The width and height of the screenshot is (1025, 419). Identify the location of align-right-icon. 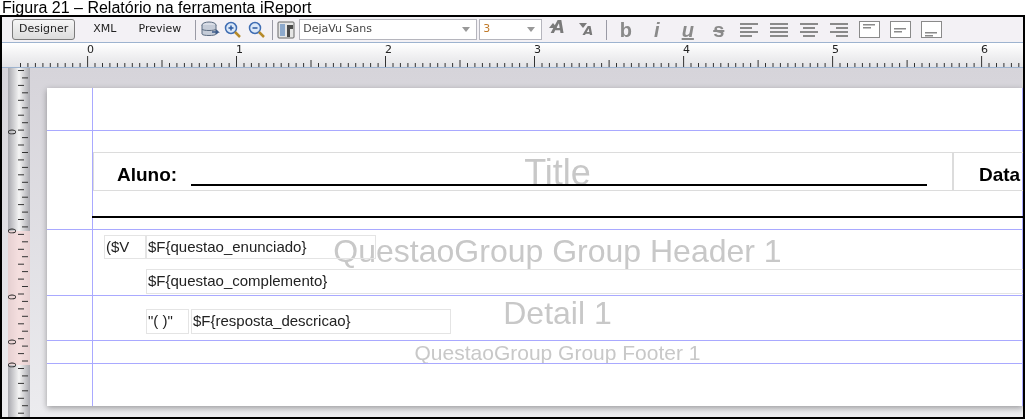
(839, 29).